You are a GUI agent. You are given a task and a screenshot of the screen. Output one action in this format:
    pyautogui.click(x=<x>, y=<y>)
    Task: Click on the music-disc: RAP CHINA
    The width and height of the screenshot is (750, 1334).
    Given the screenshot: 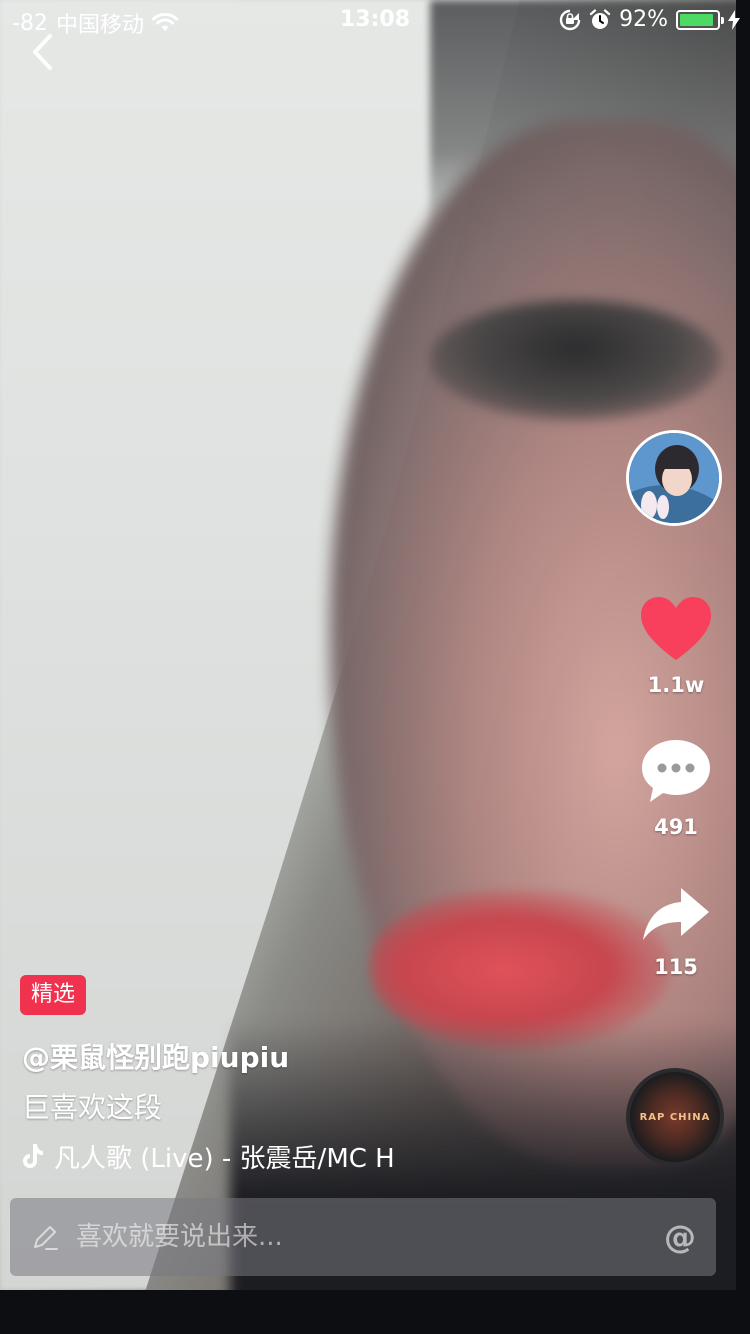 What is the action you would take?
    pyautogui.click(x=675, y=1117)
    